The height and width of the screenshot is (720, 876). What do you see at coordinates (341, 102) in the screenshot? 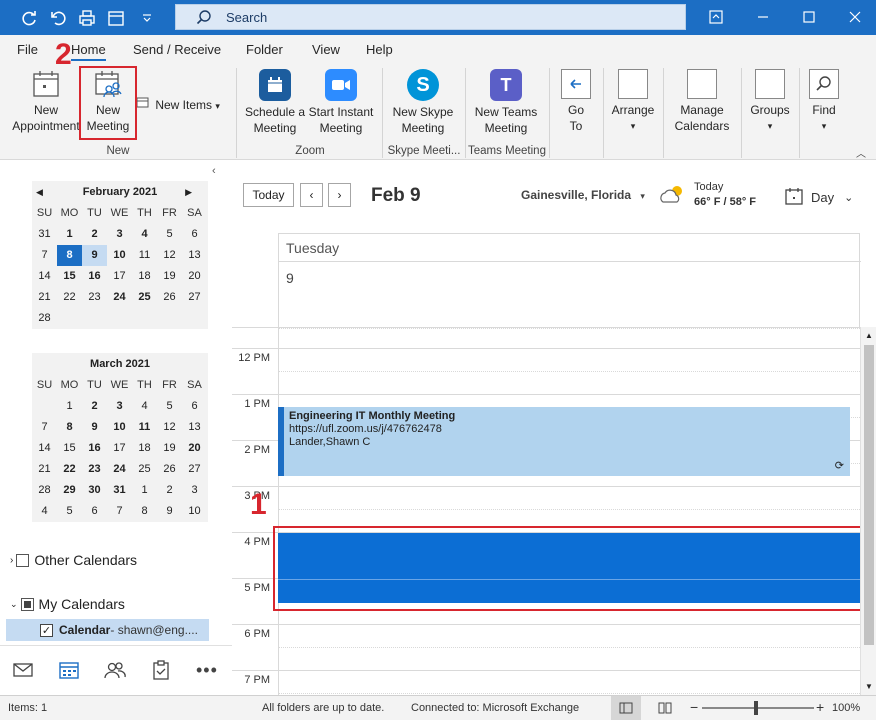
I see `start-instant-meeting-button: Start Instant Meeting` at bounding box center [341, 102].